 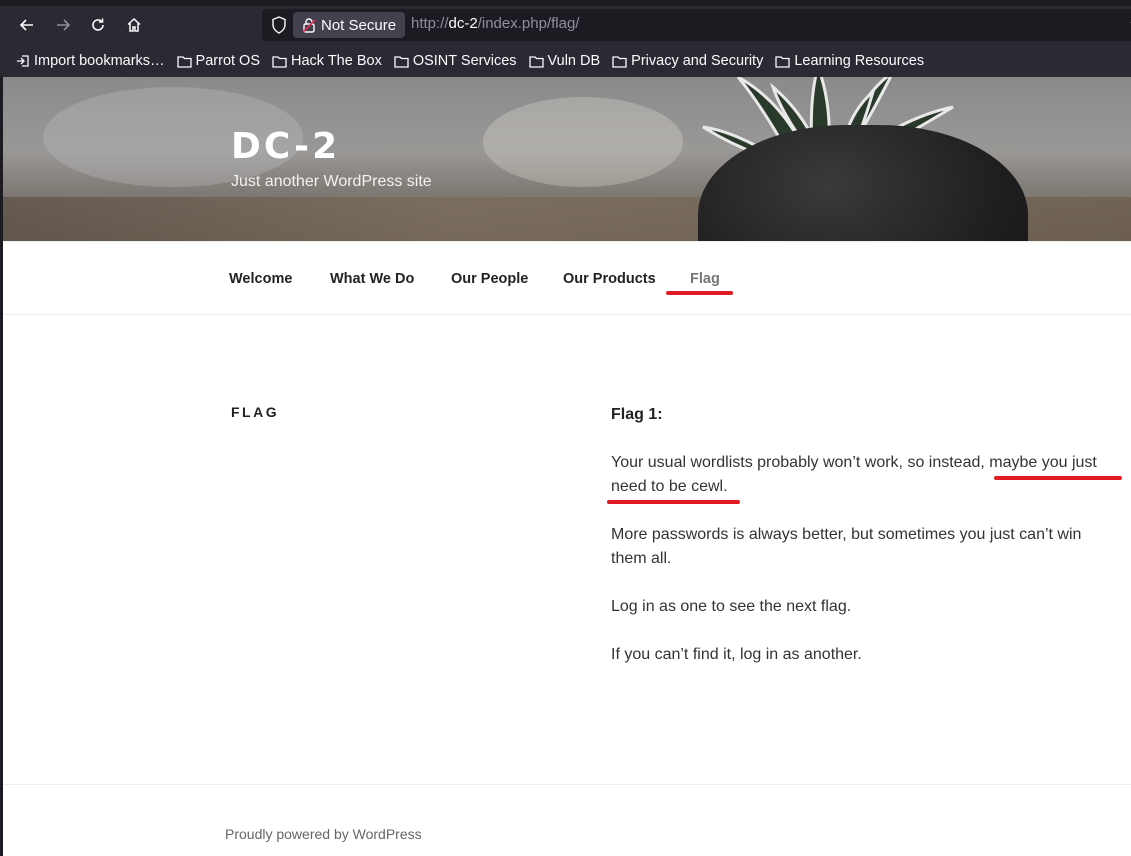 What do you see at coordinates (336, 61) in the screenshot?
I see `bookmark-label: Hack The Box` at bounding box center [336, 61].